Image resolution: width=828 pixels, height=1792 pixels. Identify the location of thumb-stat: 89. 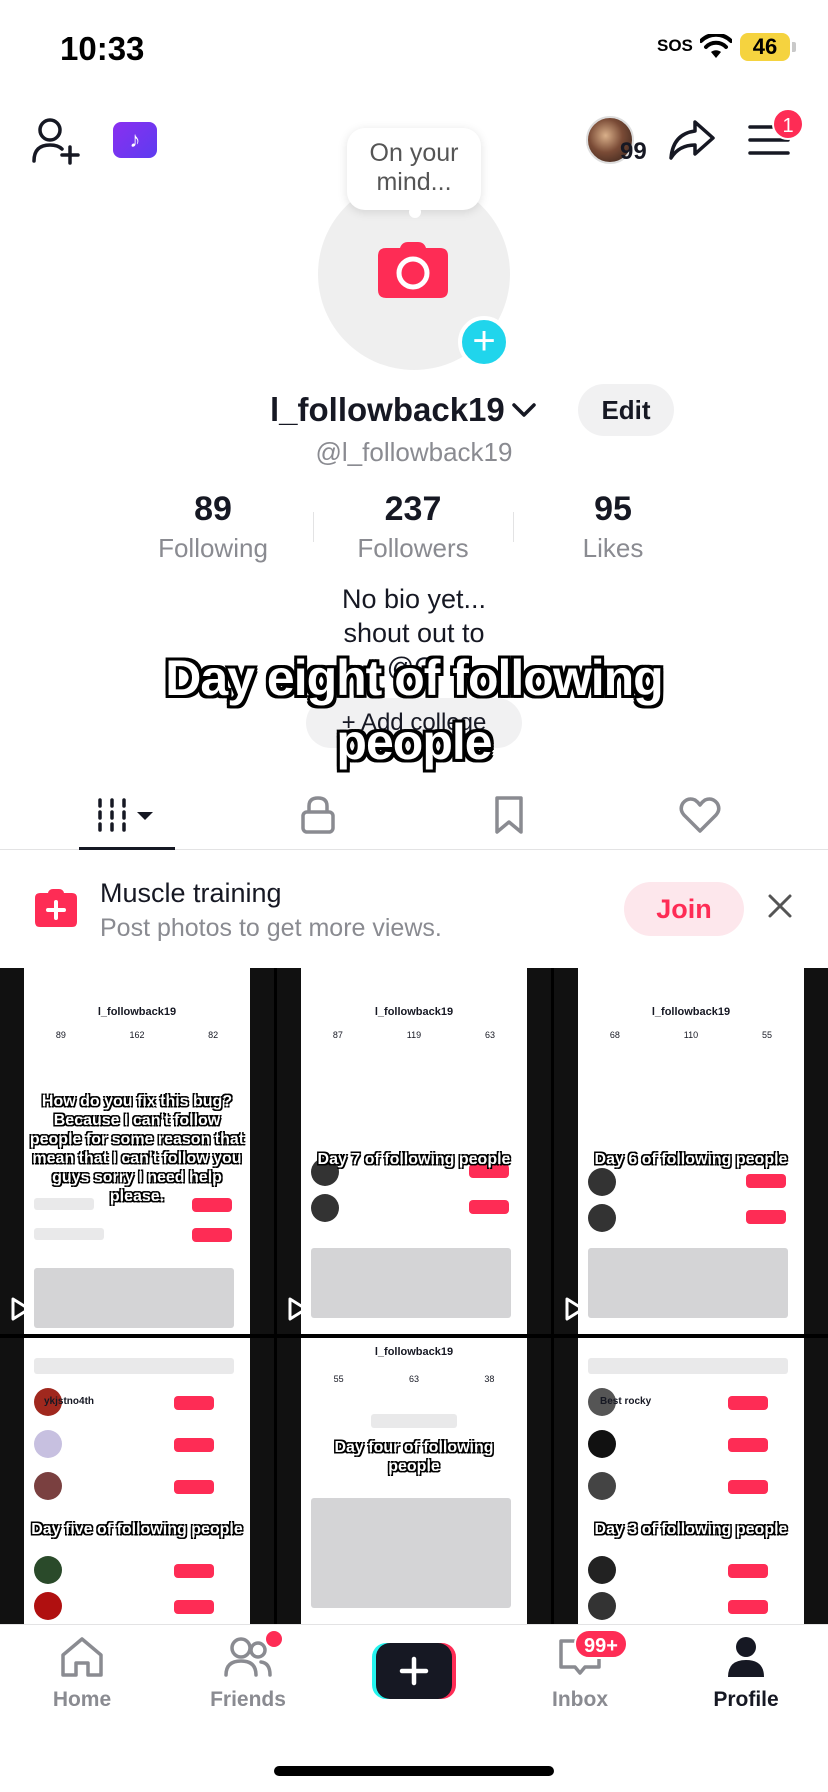
(60, 1035).